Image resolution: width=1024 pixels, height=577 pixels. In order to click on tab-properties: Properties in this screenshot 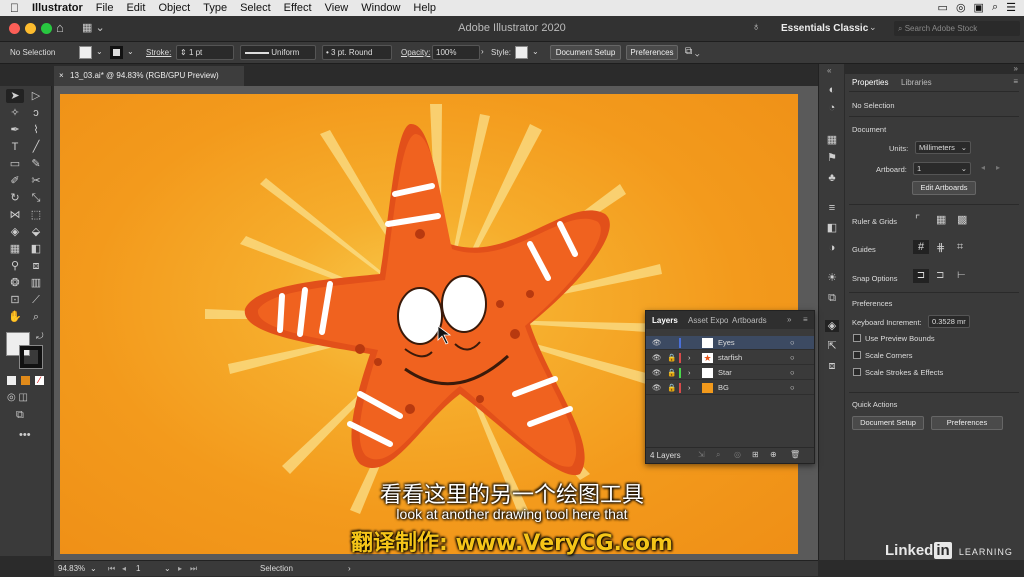, I will do `click(870, 82)`.